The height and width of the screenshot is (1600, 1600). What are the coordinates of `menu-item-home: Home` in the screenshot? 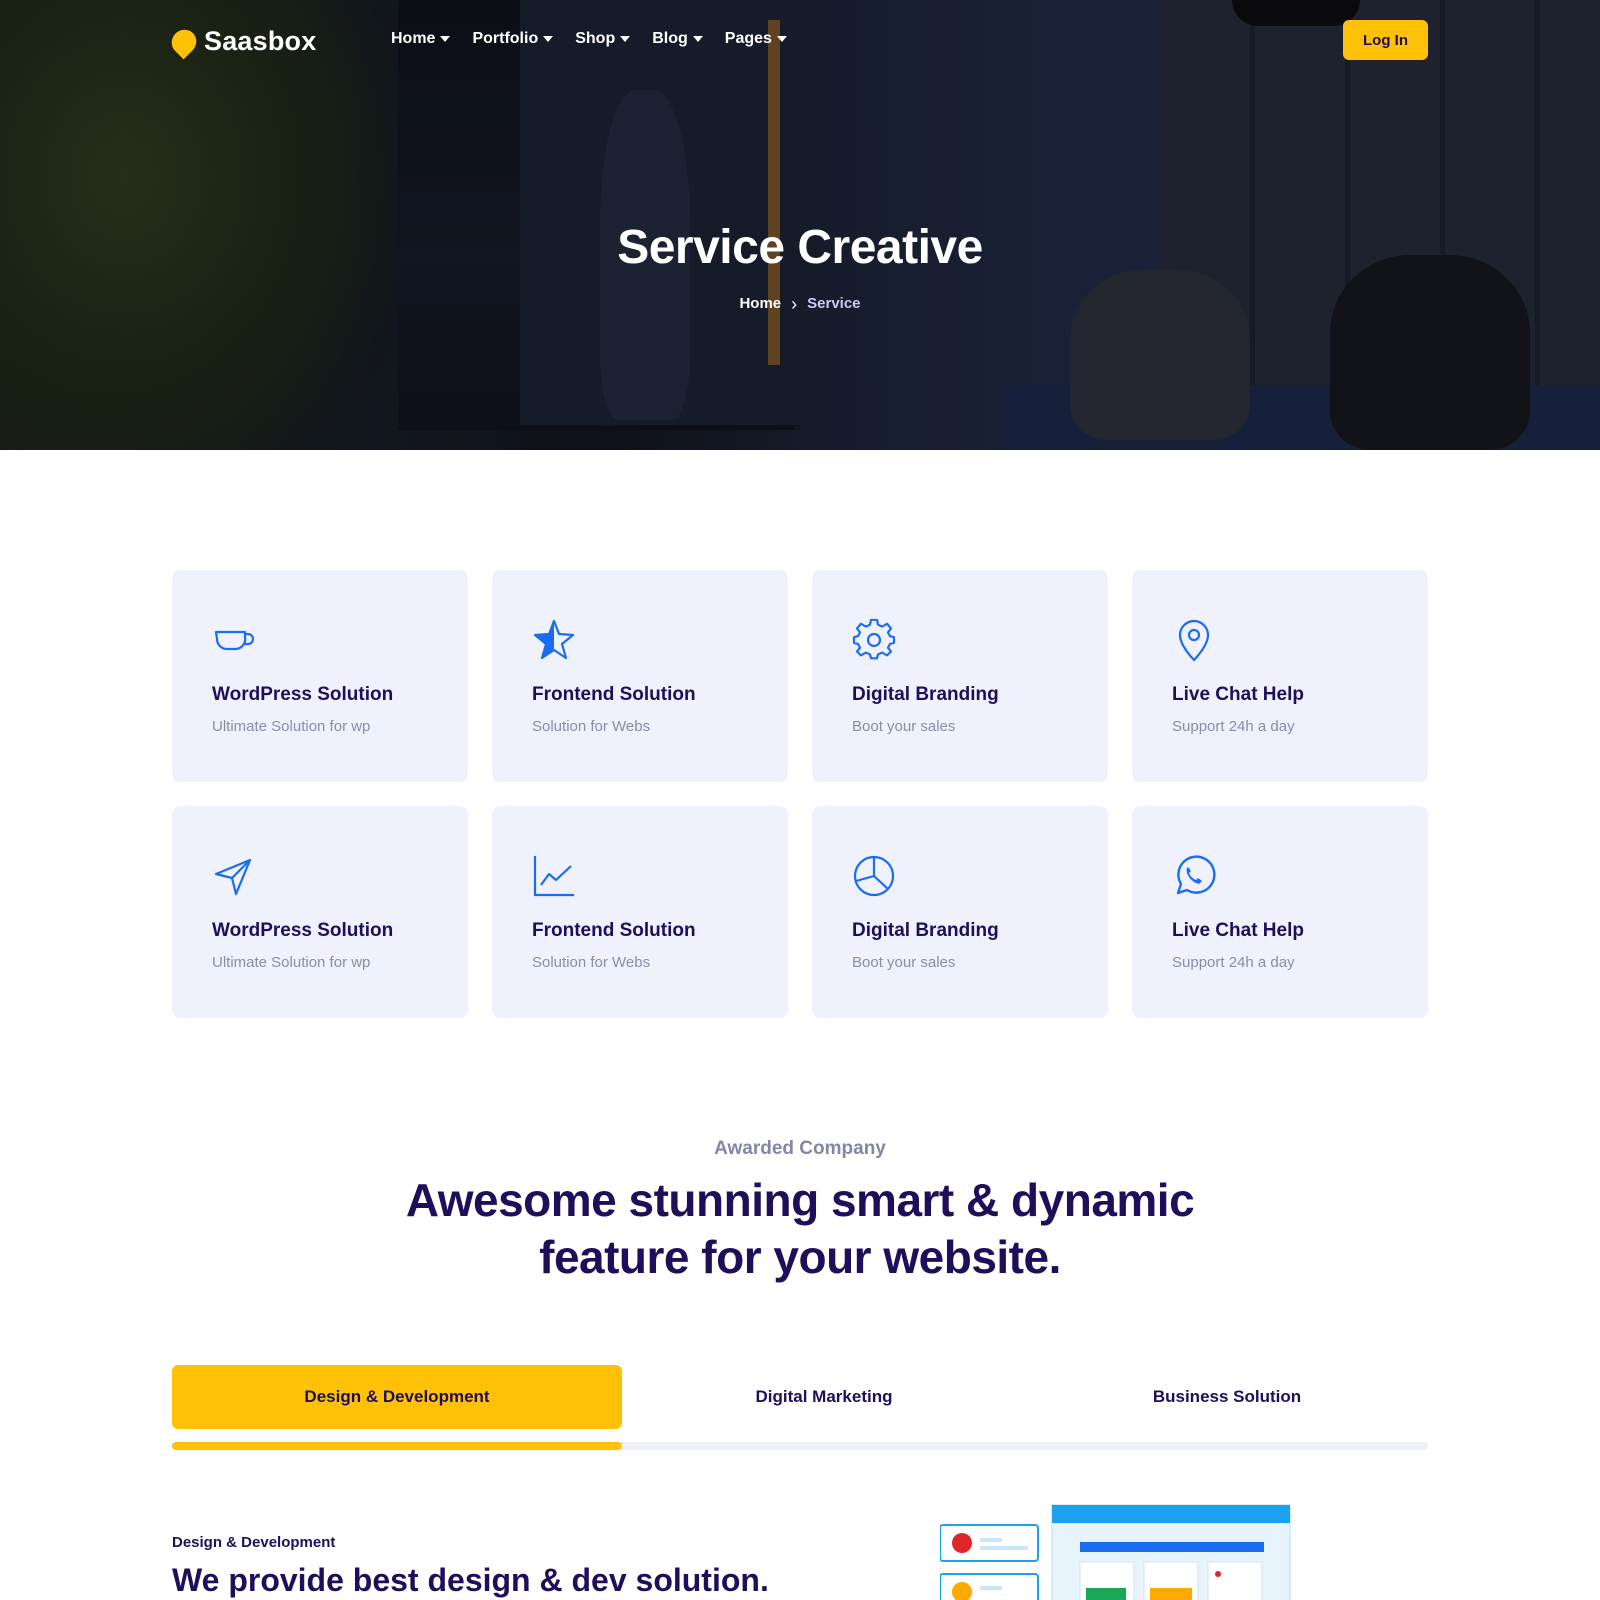 It's located at (421, 39).